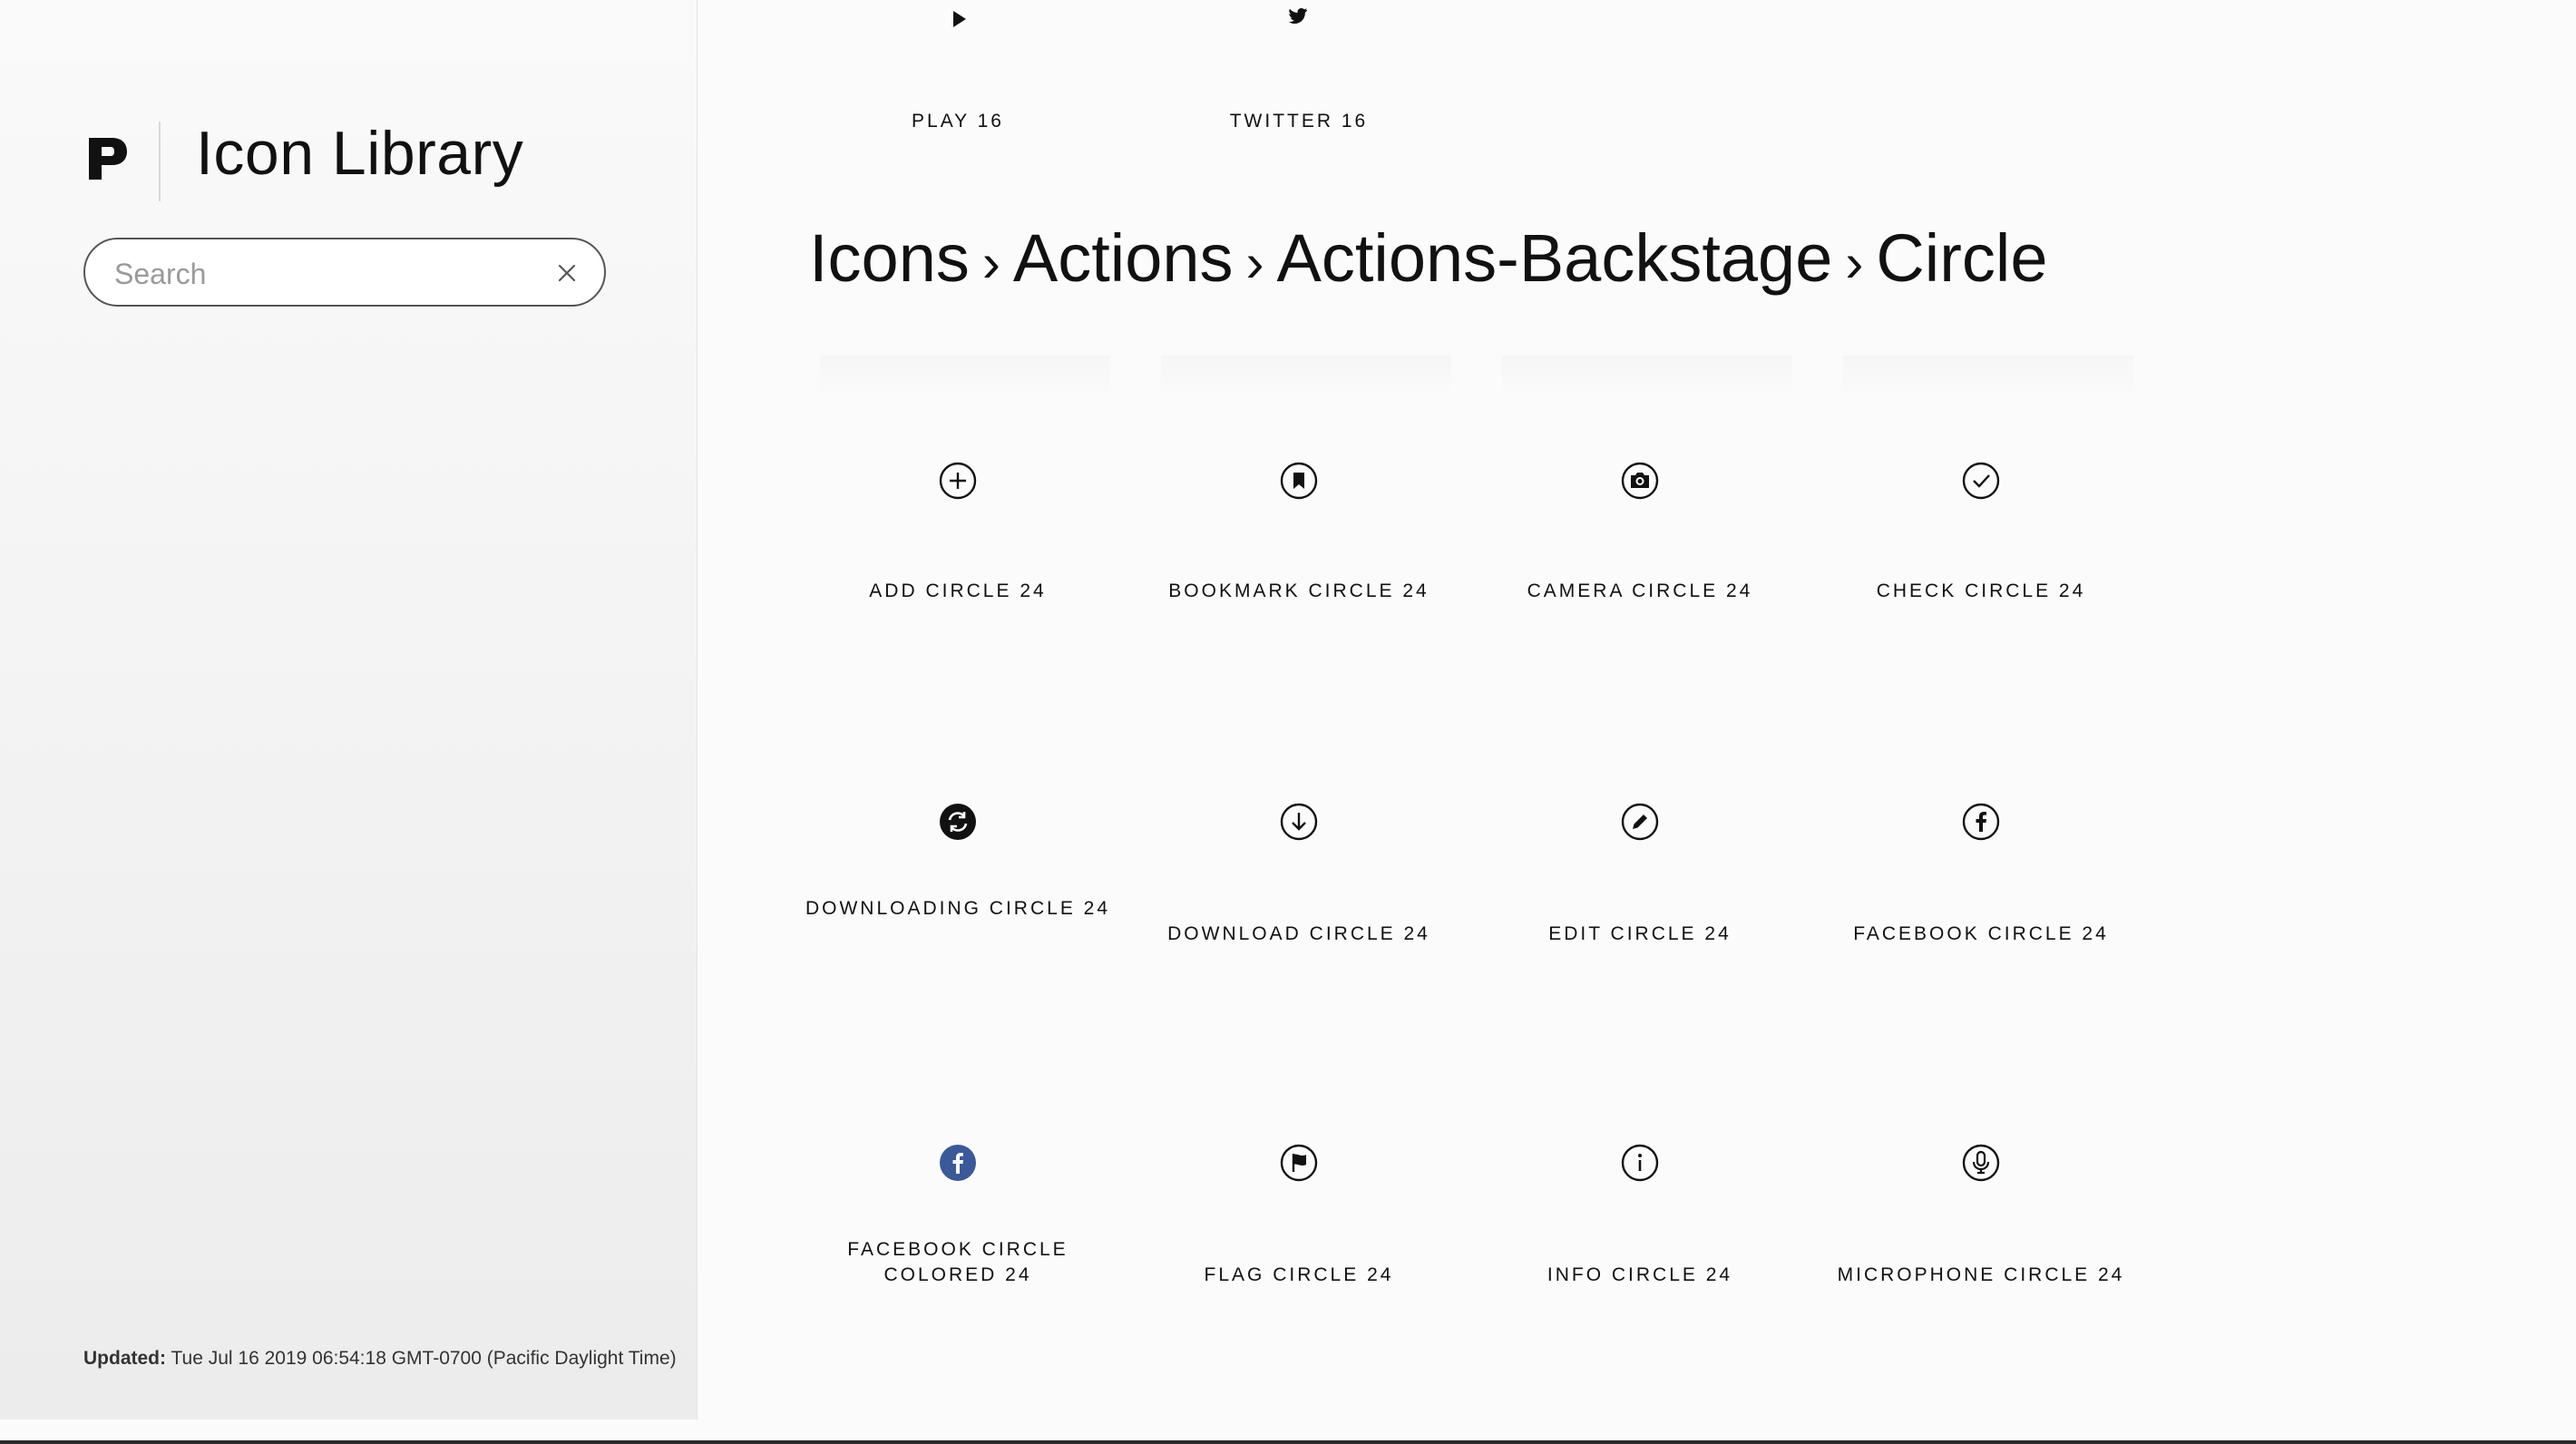 The height and width of the screenshot is (1444, 2576). I want to click on icon-label: MICROPHONE CIRCLE 24, so click(1981, 1274).